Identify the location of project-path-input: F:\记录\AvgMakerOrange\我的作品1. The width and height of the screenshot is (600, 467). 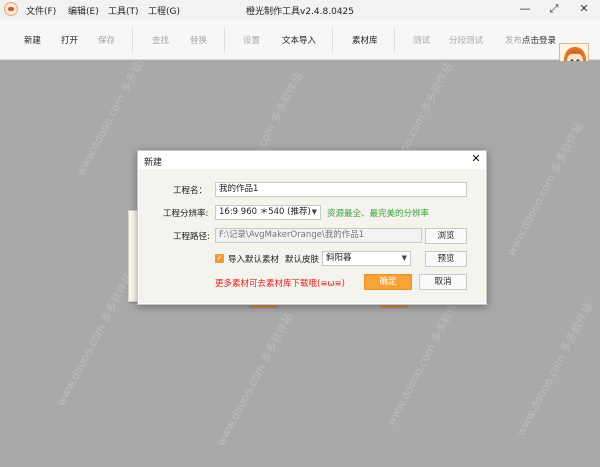
(318, 235).